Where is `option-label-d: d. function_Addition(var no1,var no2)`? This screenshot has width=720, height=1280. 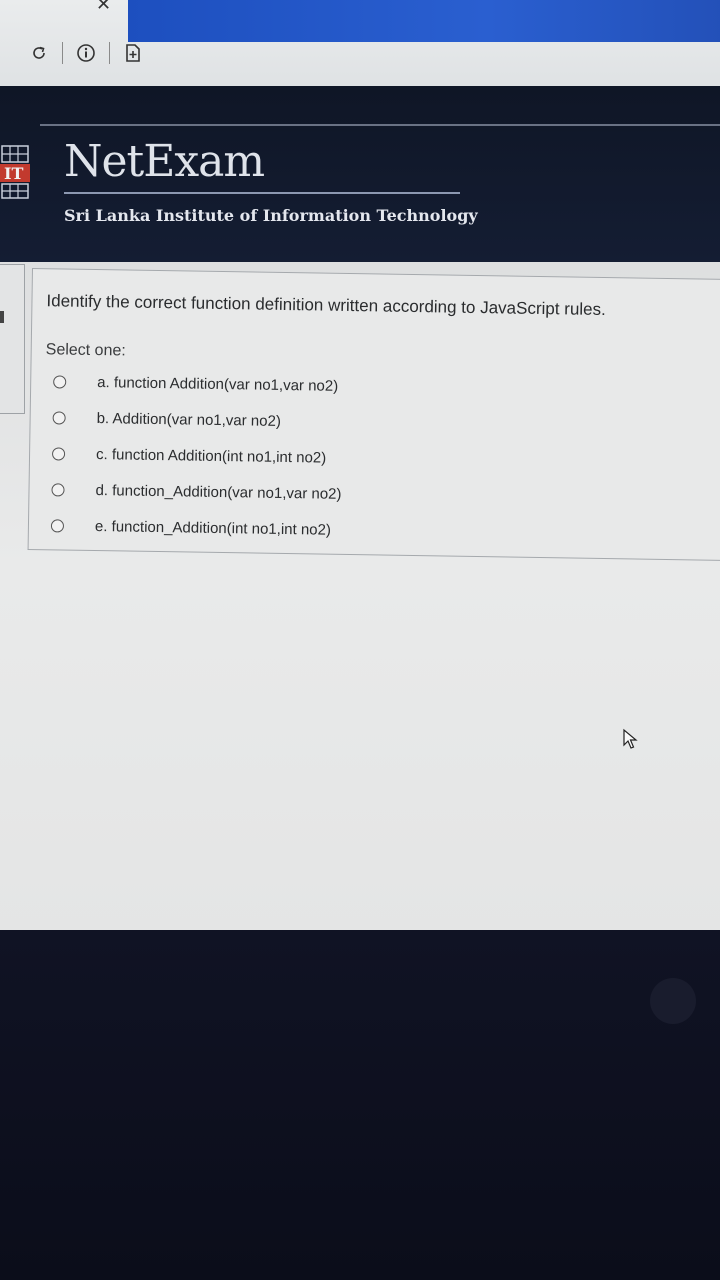
option-label-d: d. function_Addition(var no1,var no2) is located at coordinates (218, 492).